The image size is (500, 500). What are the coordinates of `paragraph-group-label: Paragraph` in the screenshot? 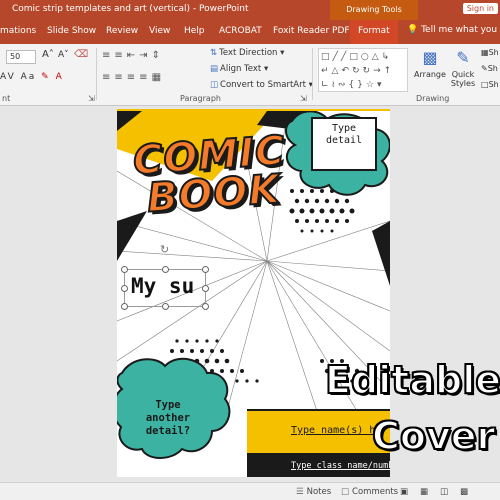 It's located at (200, 98).